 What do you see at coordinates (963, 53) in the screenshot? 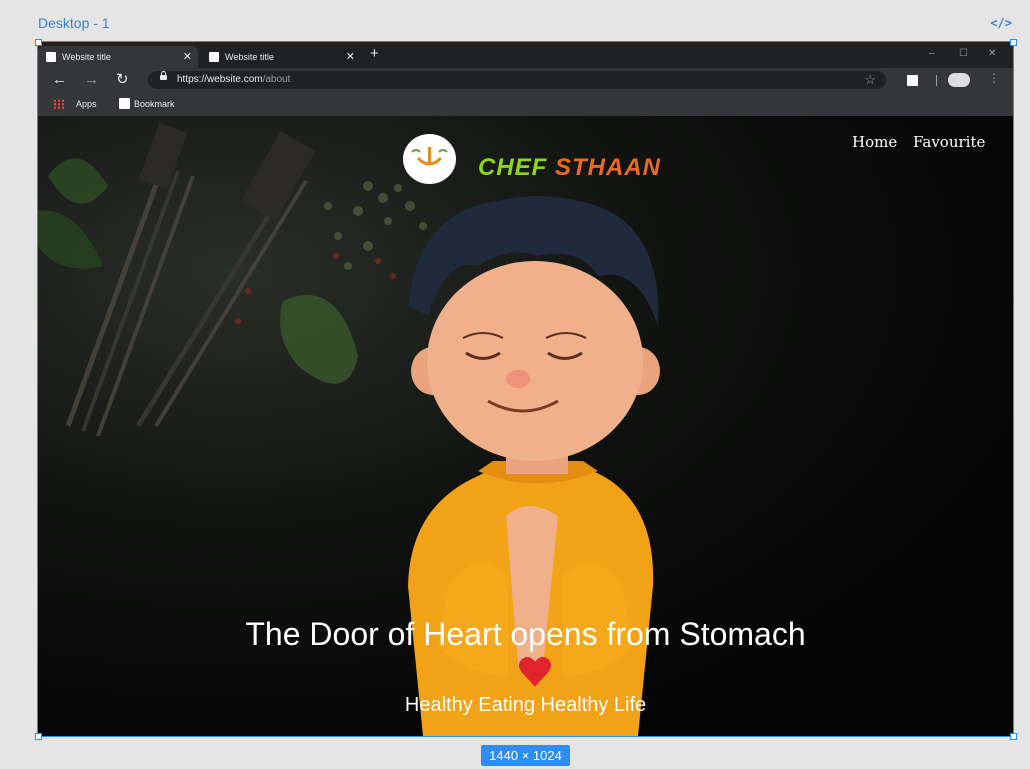
I see `maximize-icon: ☐` at bounding box center [963, 53].